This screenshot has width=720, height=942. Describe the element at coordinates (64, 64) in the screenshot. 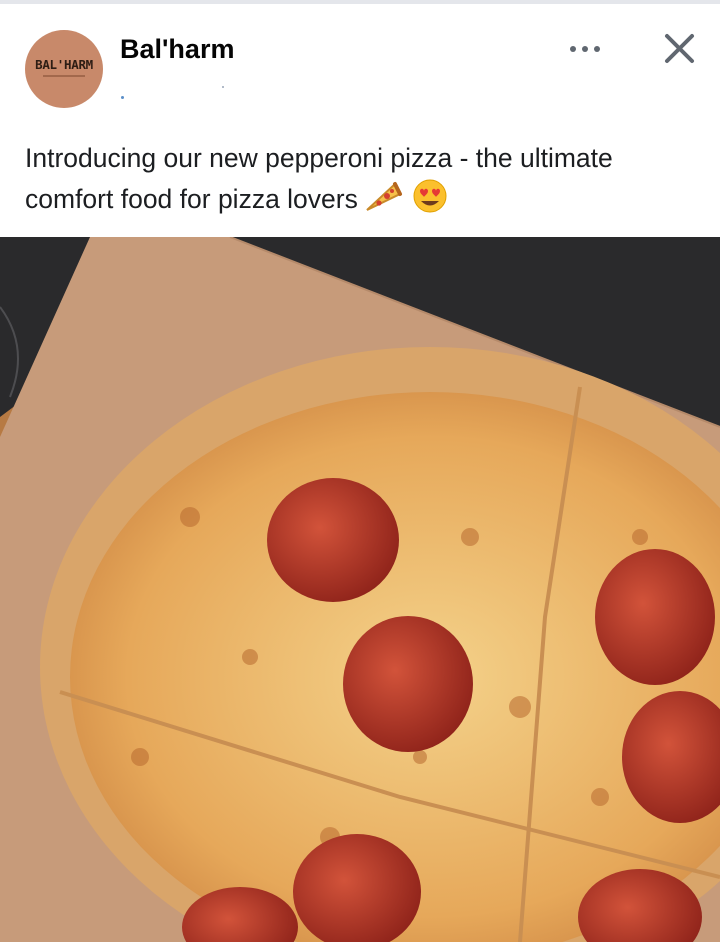

I see `avatar-logo-text: BAL'HARM` at that location.